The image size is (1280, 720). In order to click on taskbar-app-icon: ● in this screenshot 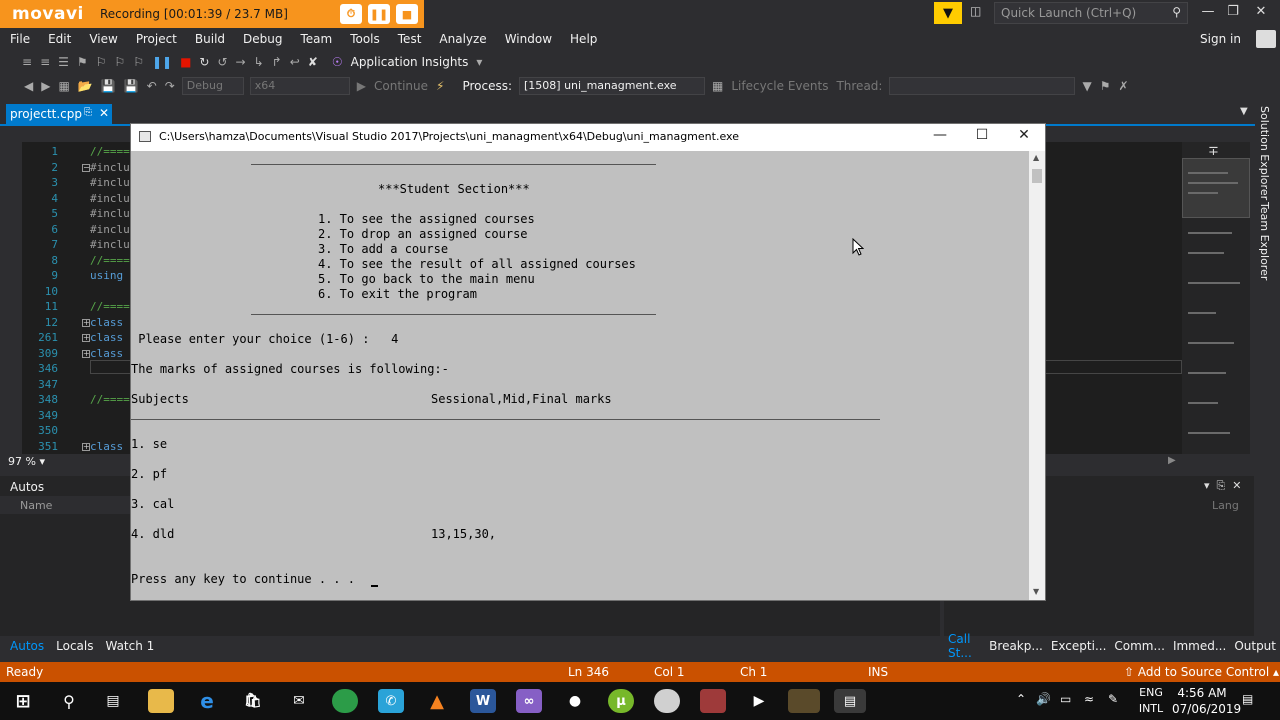, I will do `click(575, 701)`.